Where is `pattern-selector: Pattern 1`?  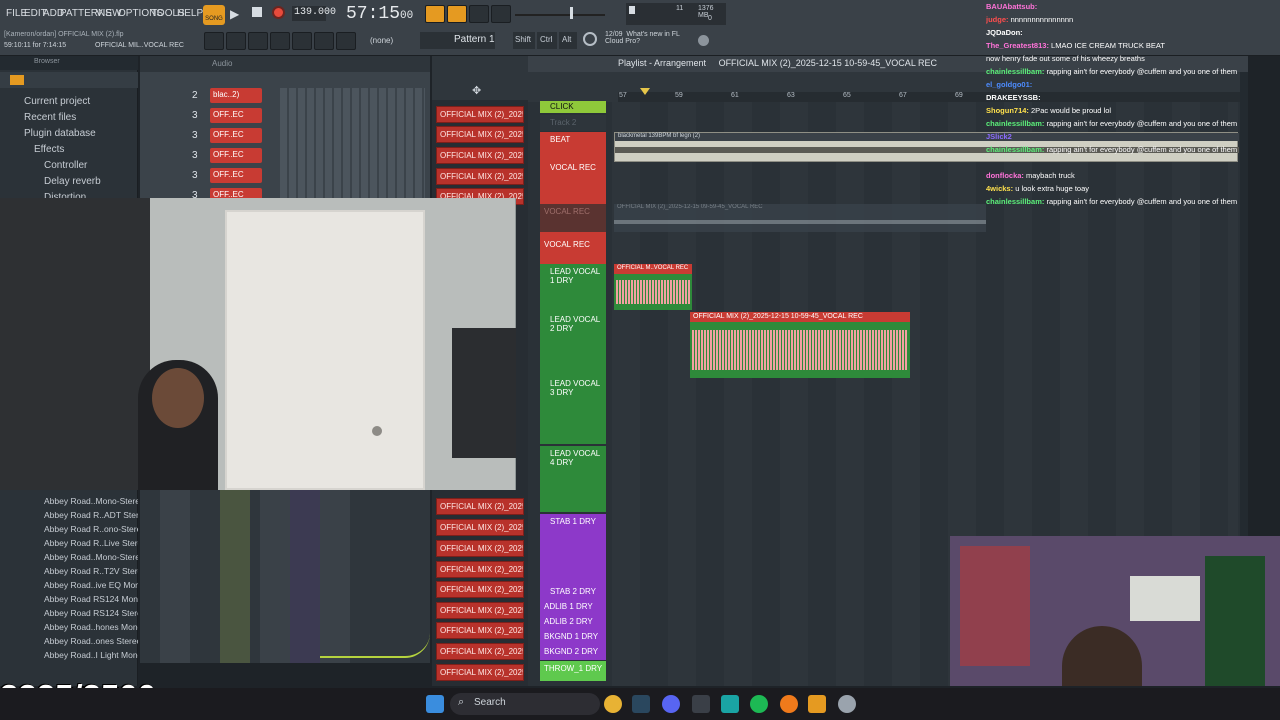 pattern-selector: Pattern 1 is located at coordinates (457, 40).